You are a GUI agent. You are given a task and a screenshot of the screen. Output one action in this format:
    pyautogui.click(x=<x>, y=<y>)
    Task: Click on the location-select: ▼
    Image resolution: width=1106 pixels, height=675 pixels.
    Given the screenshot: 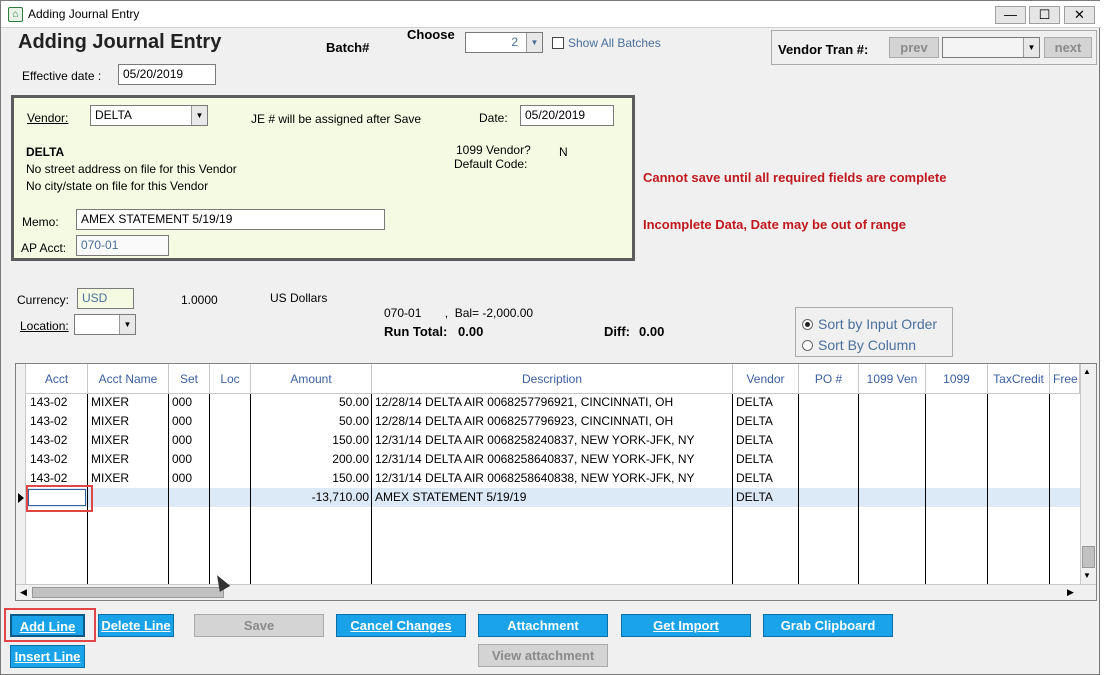 What is the action you would take?
    pyautogui.click(x=105, y=324)
    